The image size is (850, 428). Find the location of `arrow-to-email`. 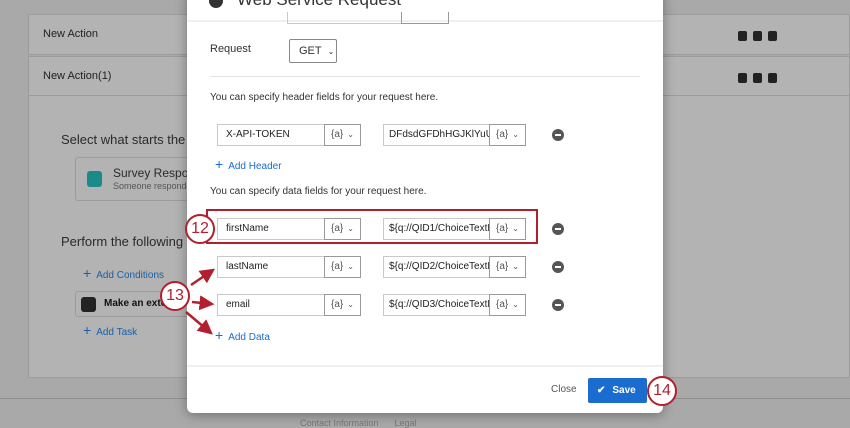

arrow-to-email is located at coordinates (203, 303).